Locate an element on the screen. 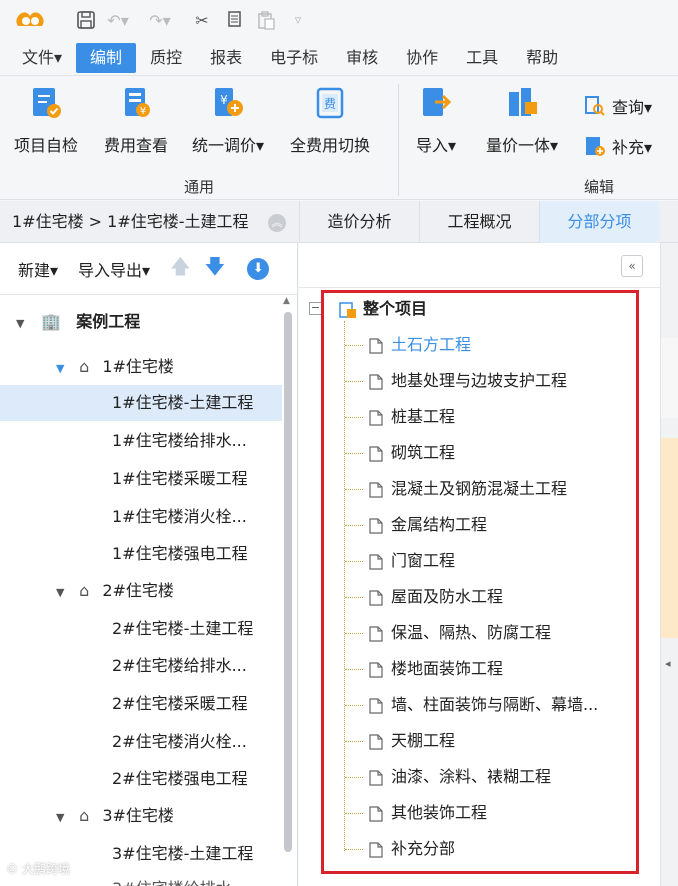 Image resolution: width=678 pixels, height=886 pixels. building-name: 2#住宅楼 is located at coordinates (138, 590).